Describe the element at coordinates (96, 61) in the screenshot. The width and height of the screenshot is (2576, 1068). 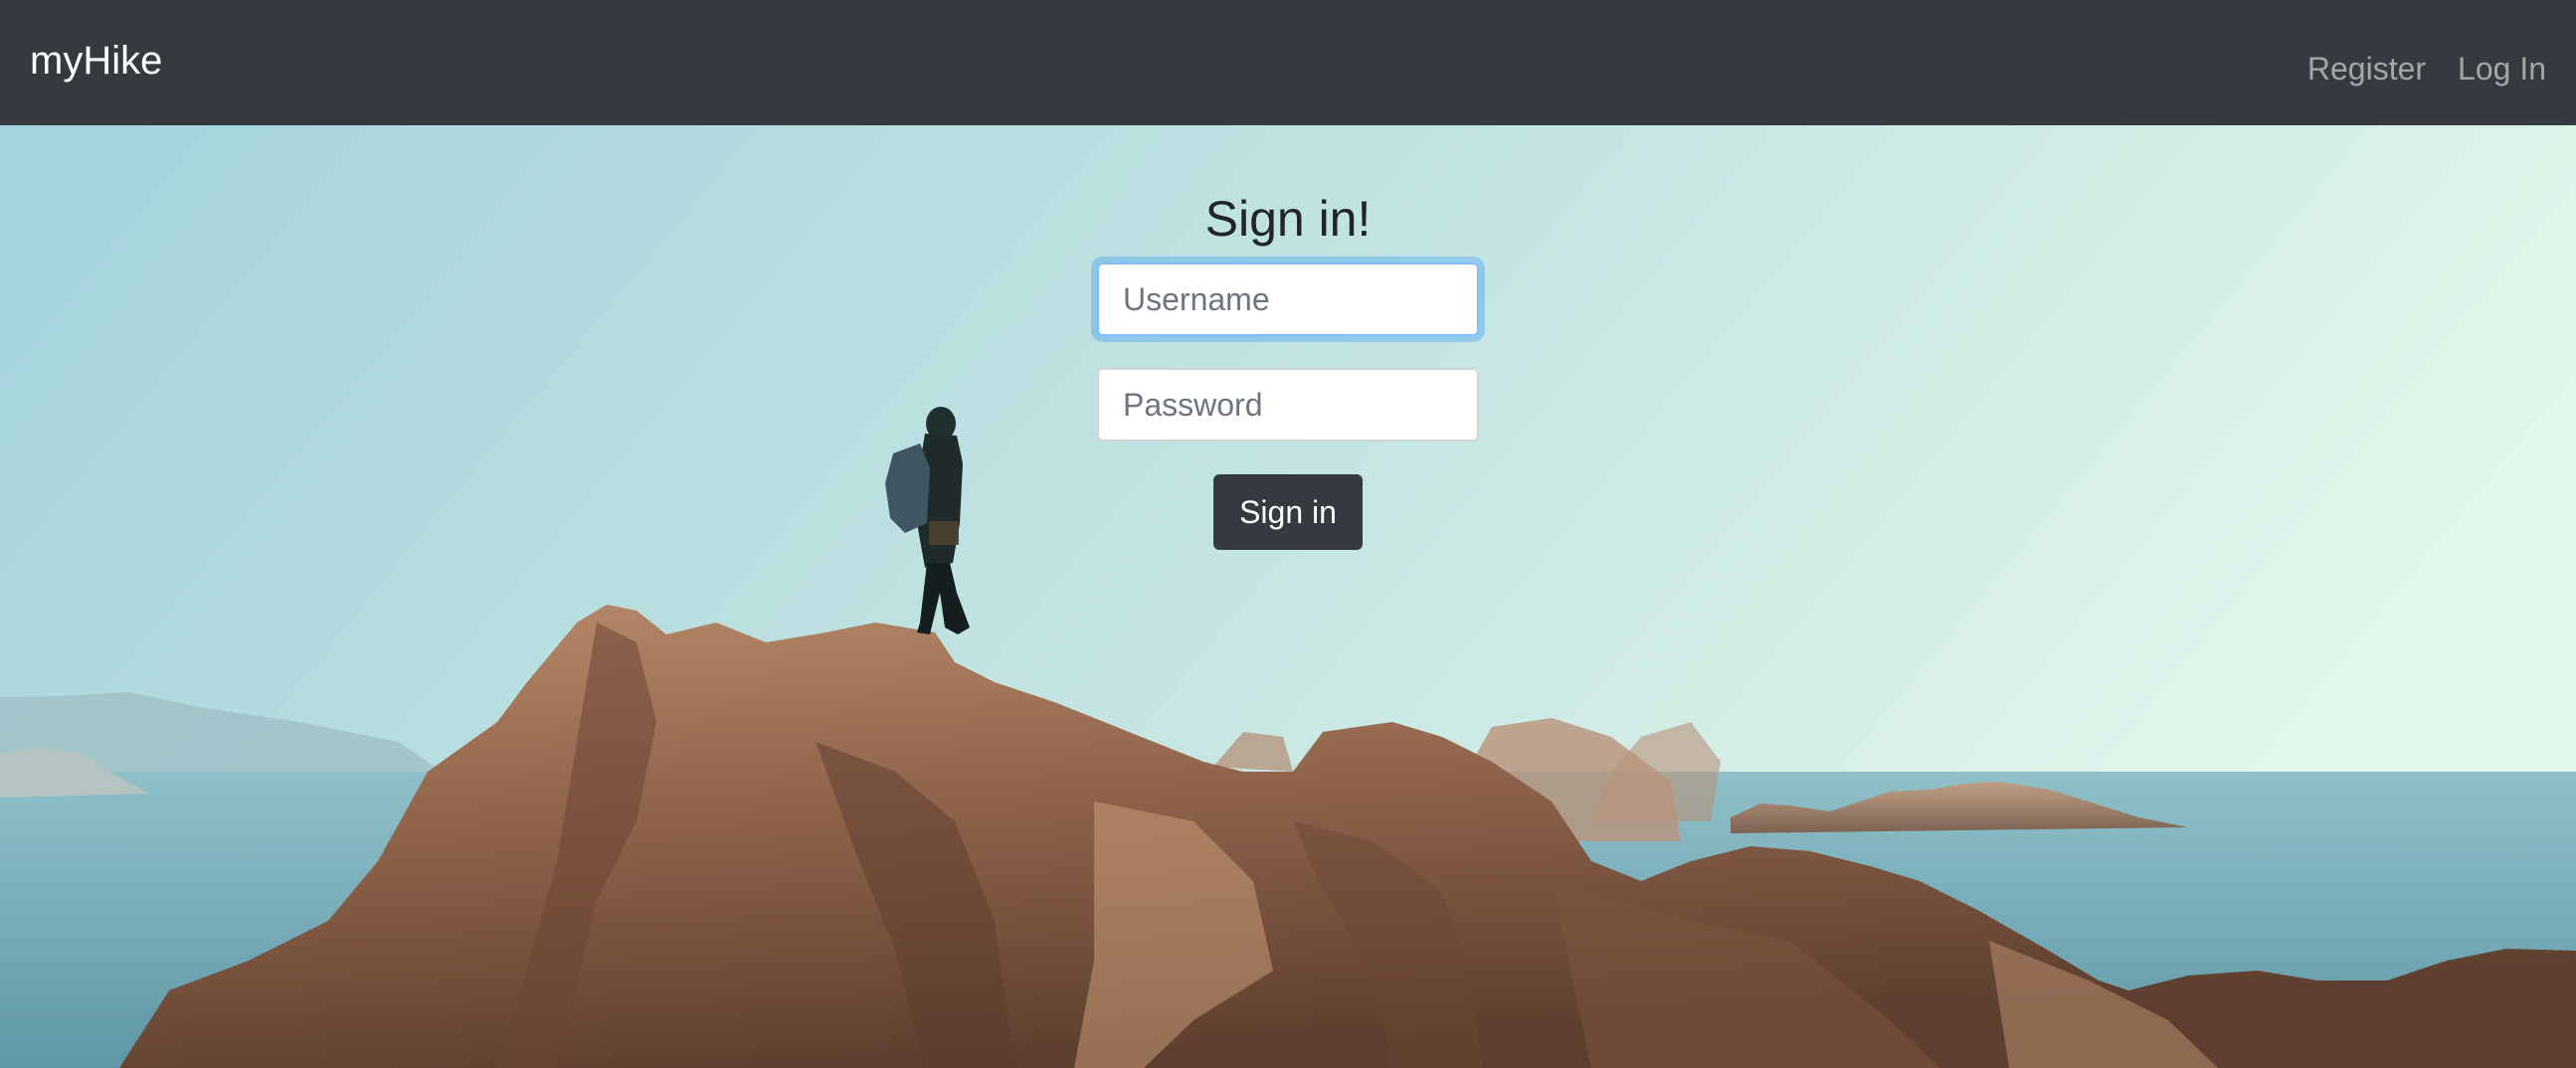
I see `brand-logo: myHike` at that location.